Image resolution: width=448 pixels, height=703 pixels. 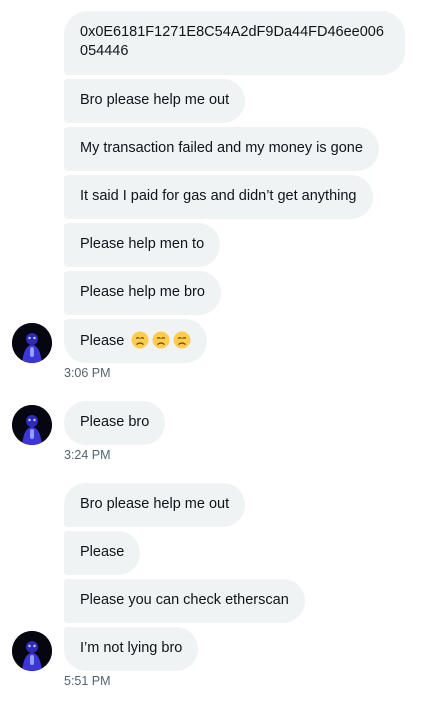 I want to click on emoji-row, so click(x=159, y=340).